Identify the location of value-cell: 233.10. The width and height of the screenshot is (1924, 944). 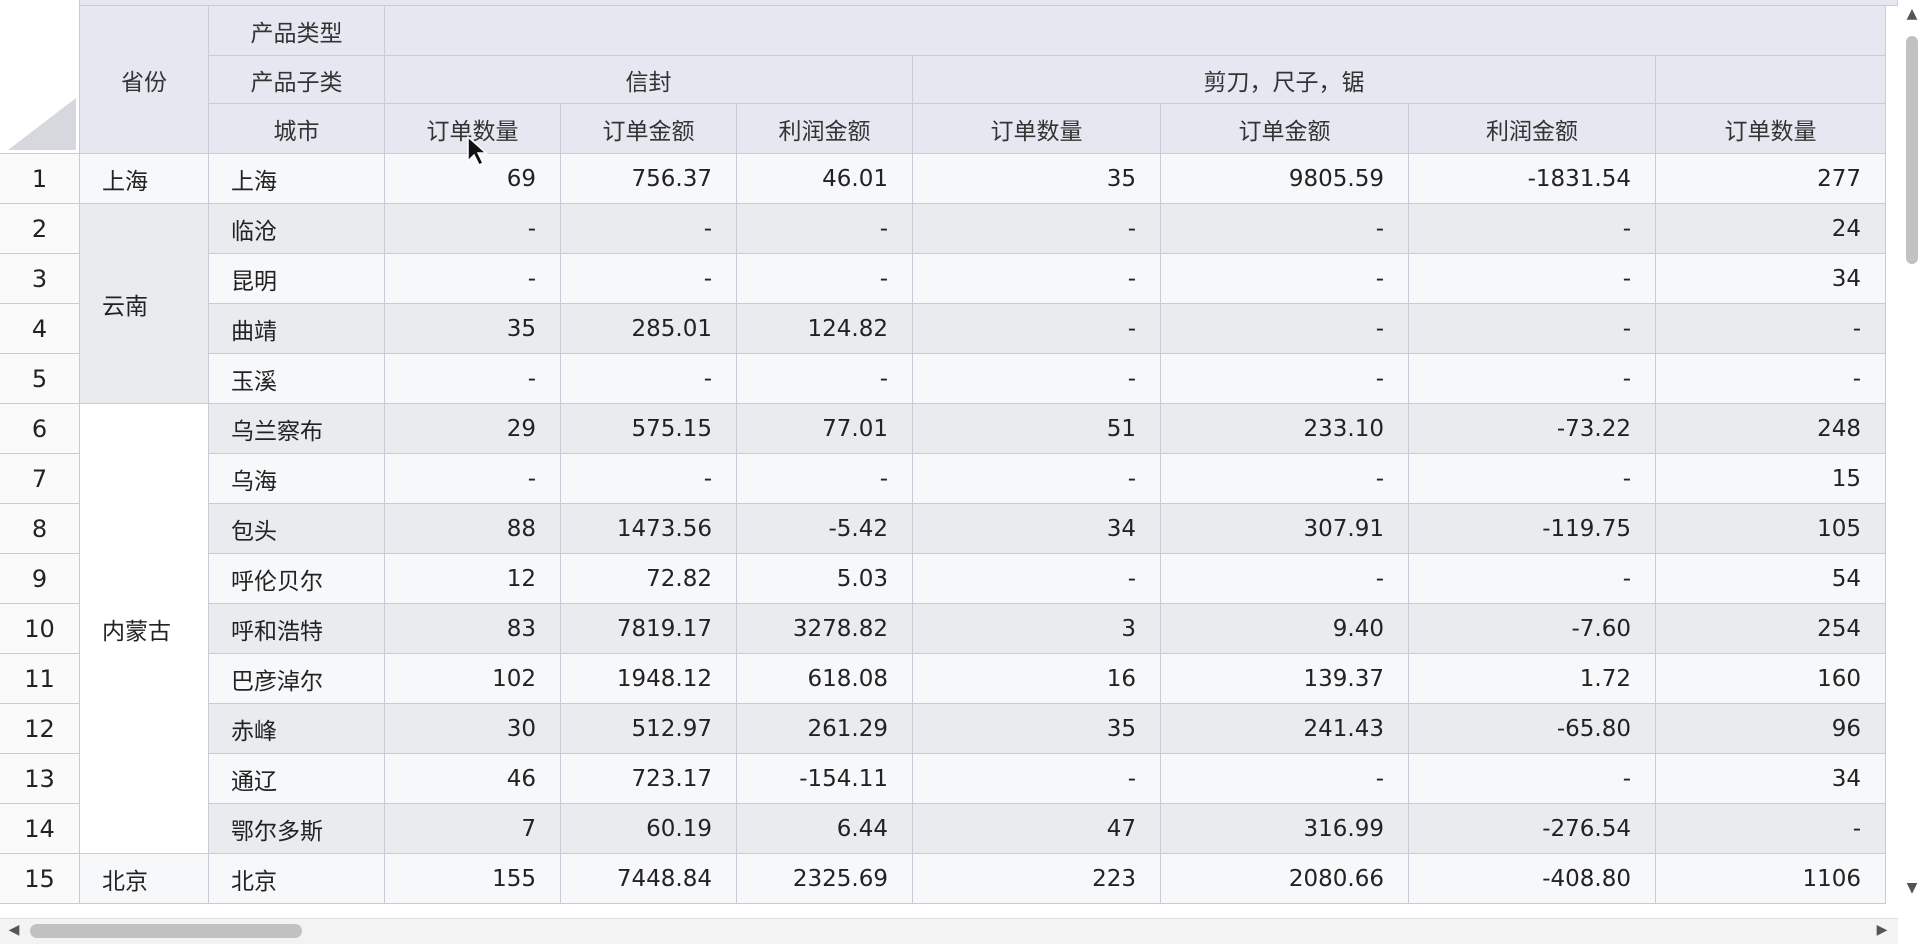
(1285, 429).